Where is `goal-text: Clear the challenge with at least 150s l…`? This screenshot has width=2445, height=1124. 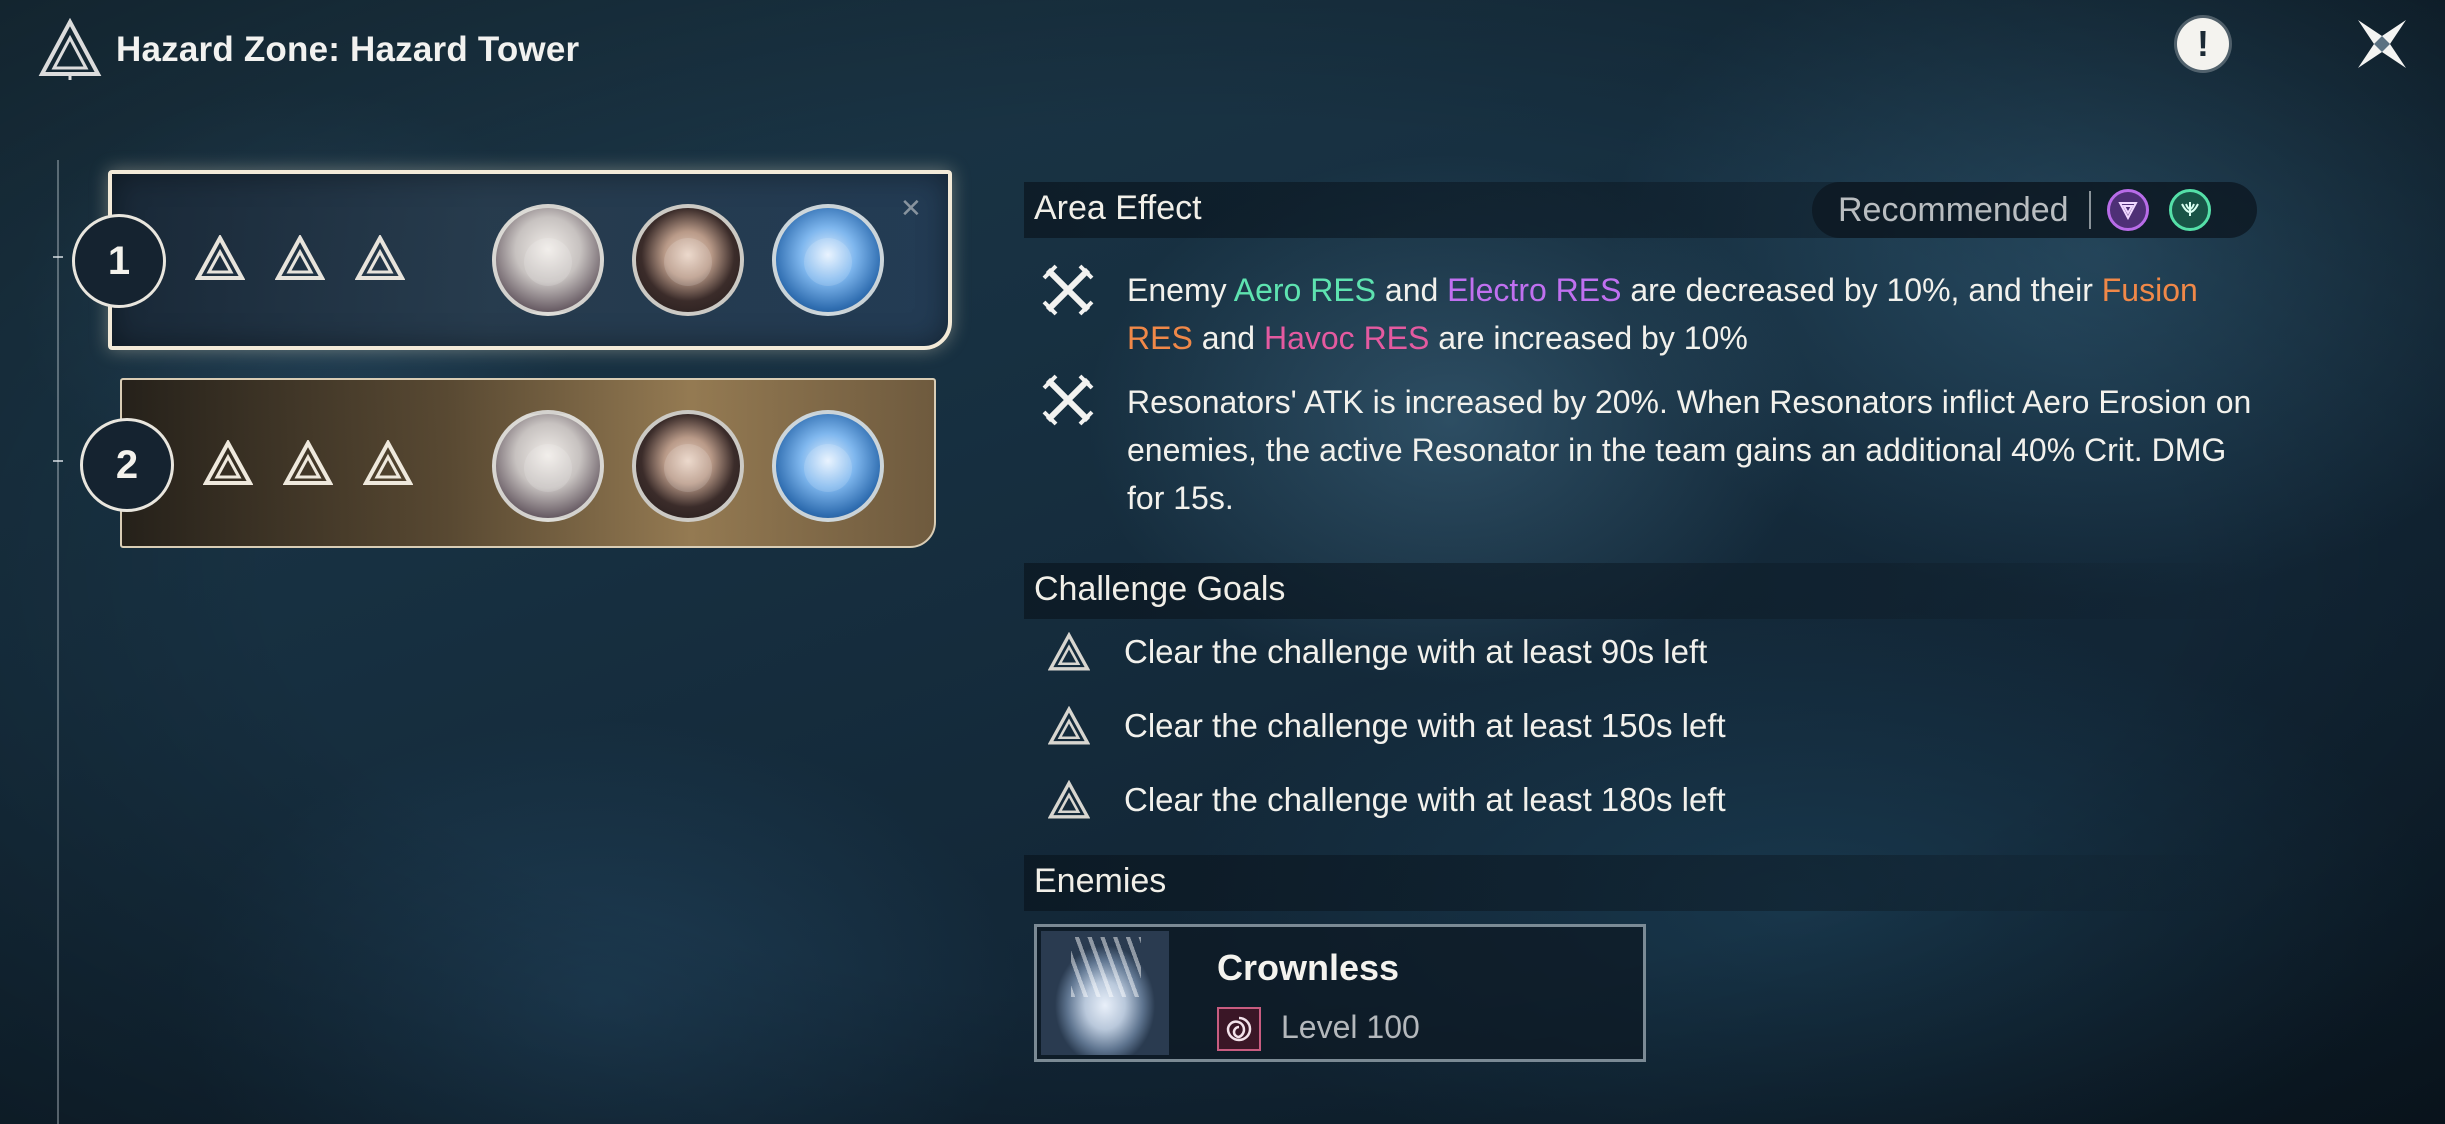 goal-text: Clear the challenge with at least 150s l… is located at coordinates (1425, 725).